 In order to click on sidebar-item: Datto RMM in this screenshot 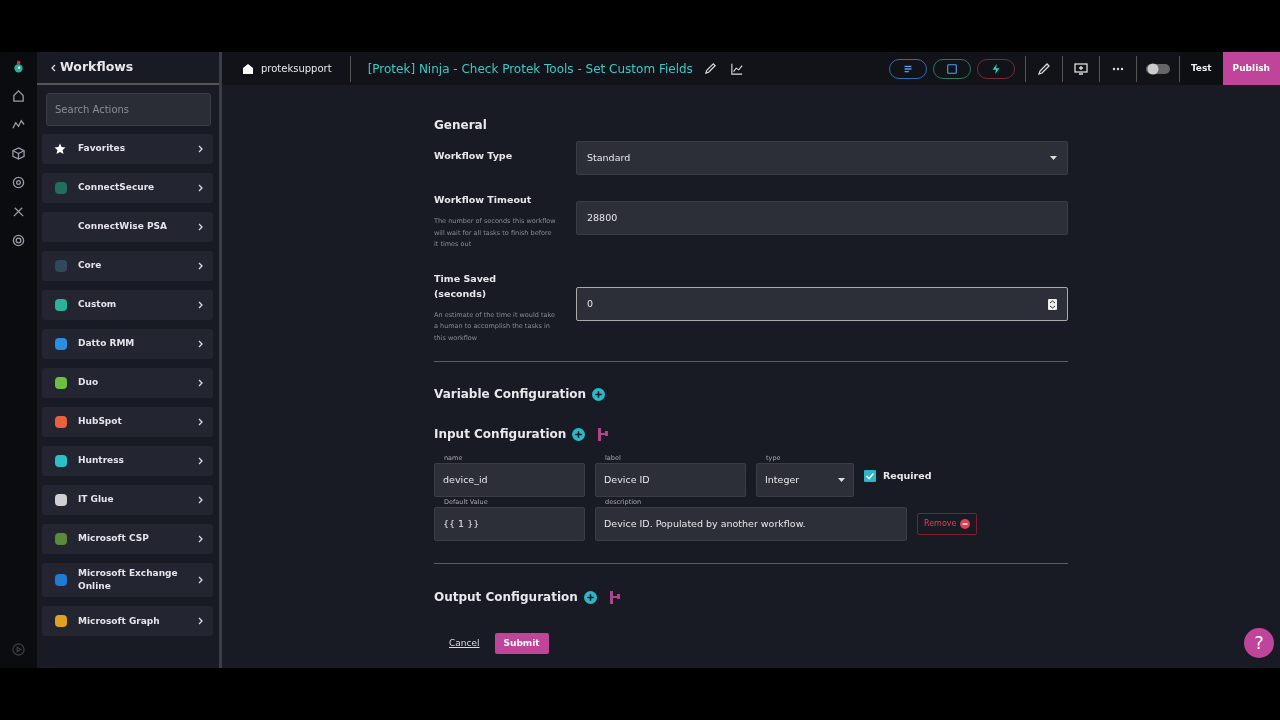, I will do `click(127, 344)`.